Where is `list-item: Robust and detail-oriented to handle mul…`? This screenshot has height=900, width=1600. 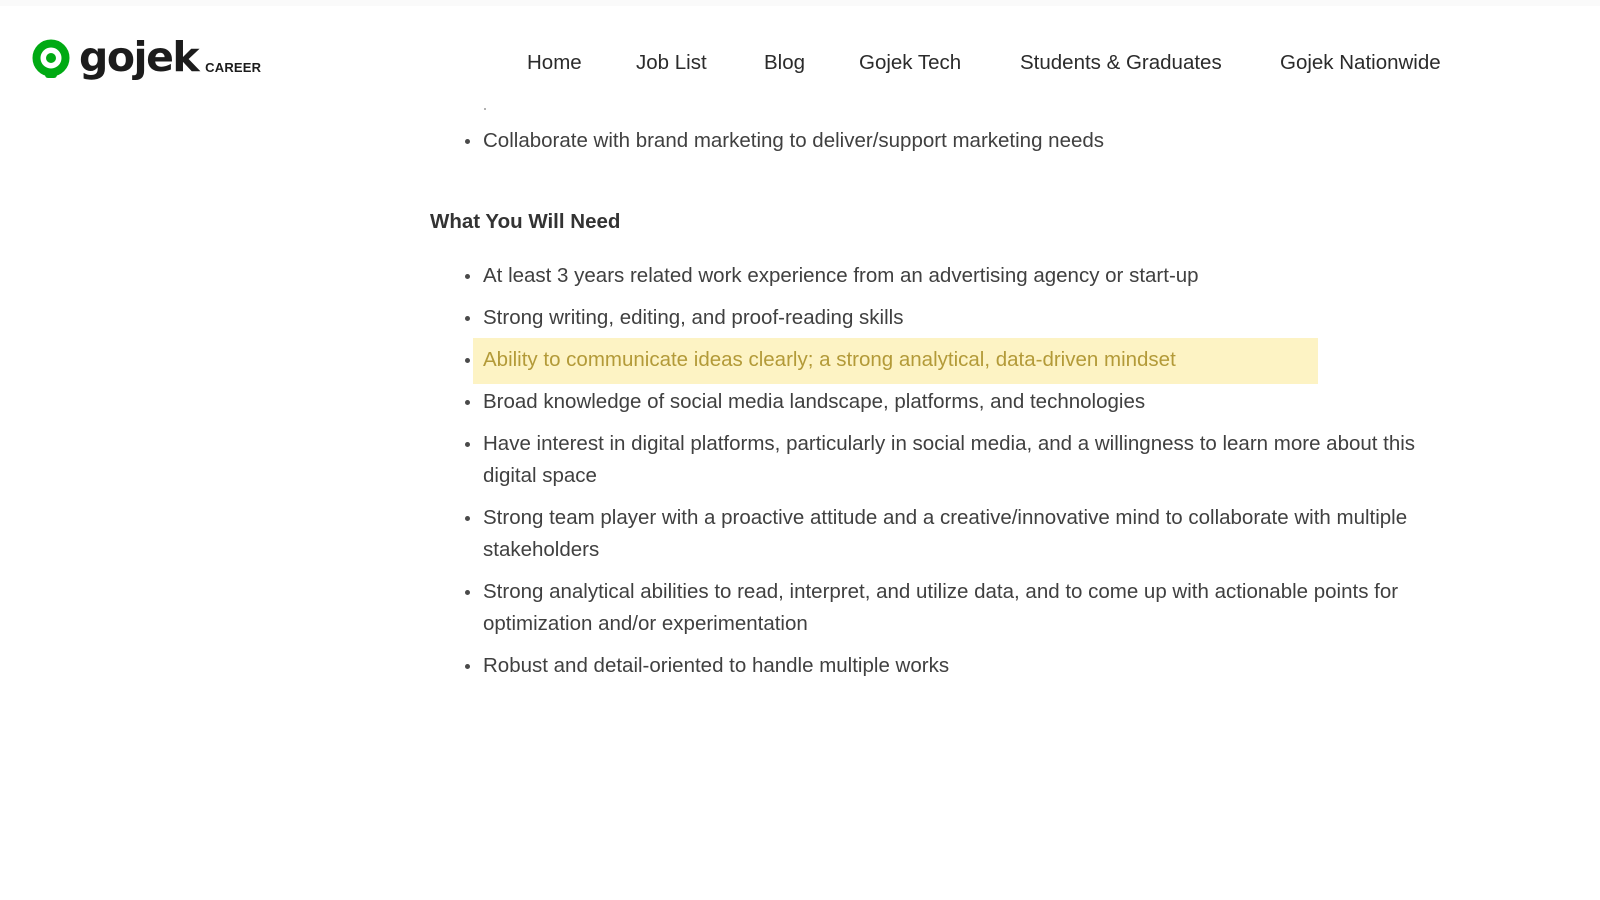
list-item: Robust and detail-oriented to handle mul… is located at coordinates (967, 666).